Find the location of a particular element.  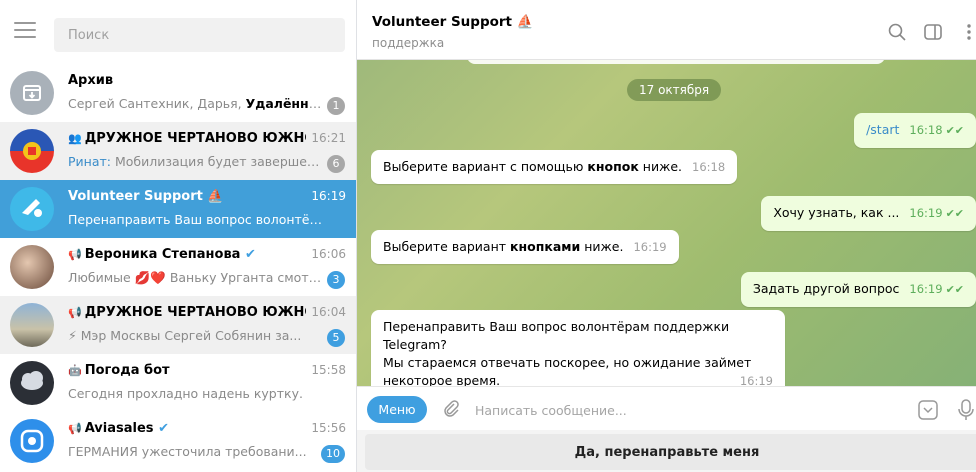

message-outgoing: Задать другой вопрос 16:19 ✔✔ is located at coordinates (858, 289).